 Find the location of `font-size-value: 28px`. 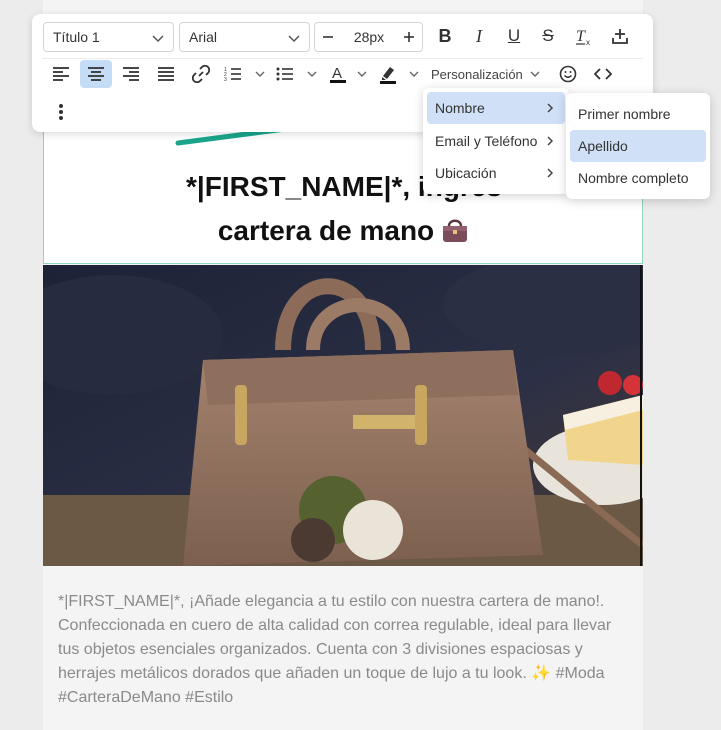

font-size-value: 28px is located at coordinates (369, 37).